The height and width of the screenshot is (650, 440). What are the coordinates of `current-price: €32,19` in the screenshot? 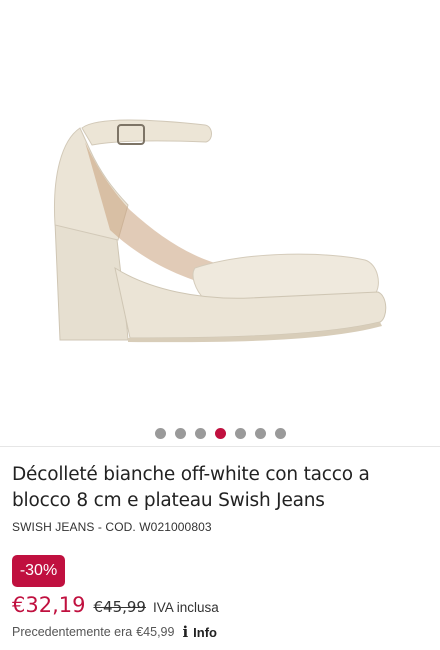 It's located at (49, 605).